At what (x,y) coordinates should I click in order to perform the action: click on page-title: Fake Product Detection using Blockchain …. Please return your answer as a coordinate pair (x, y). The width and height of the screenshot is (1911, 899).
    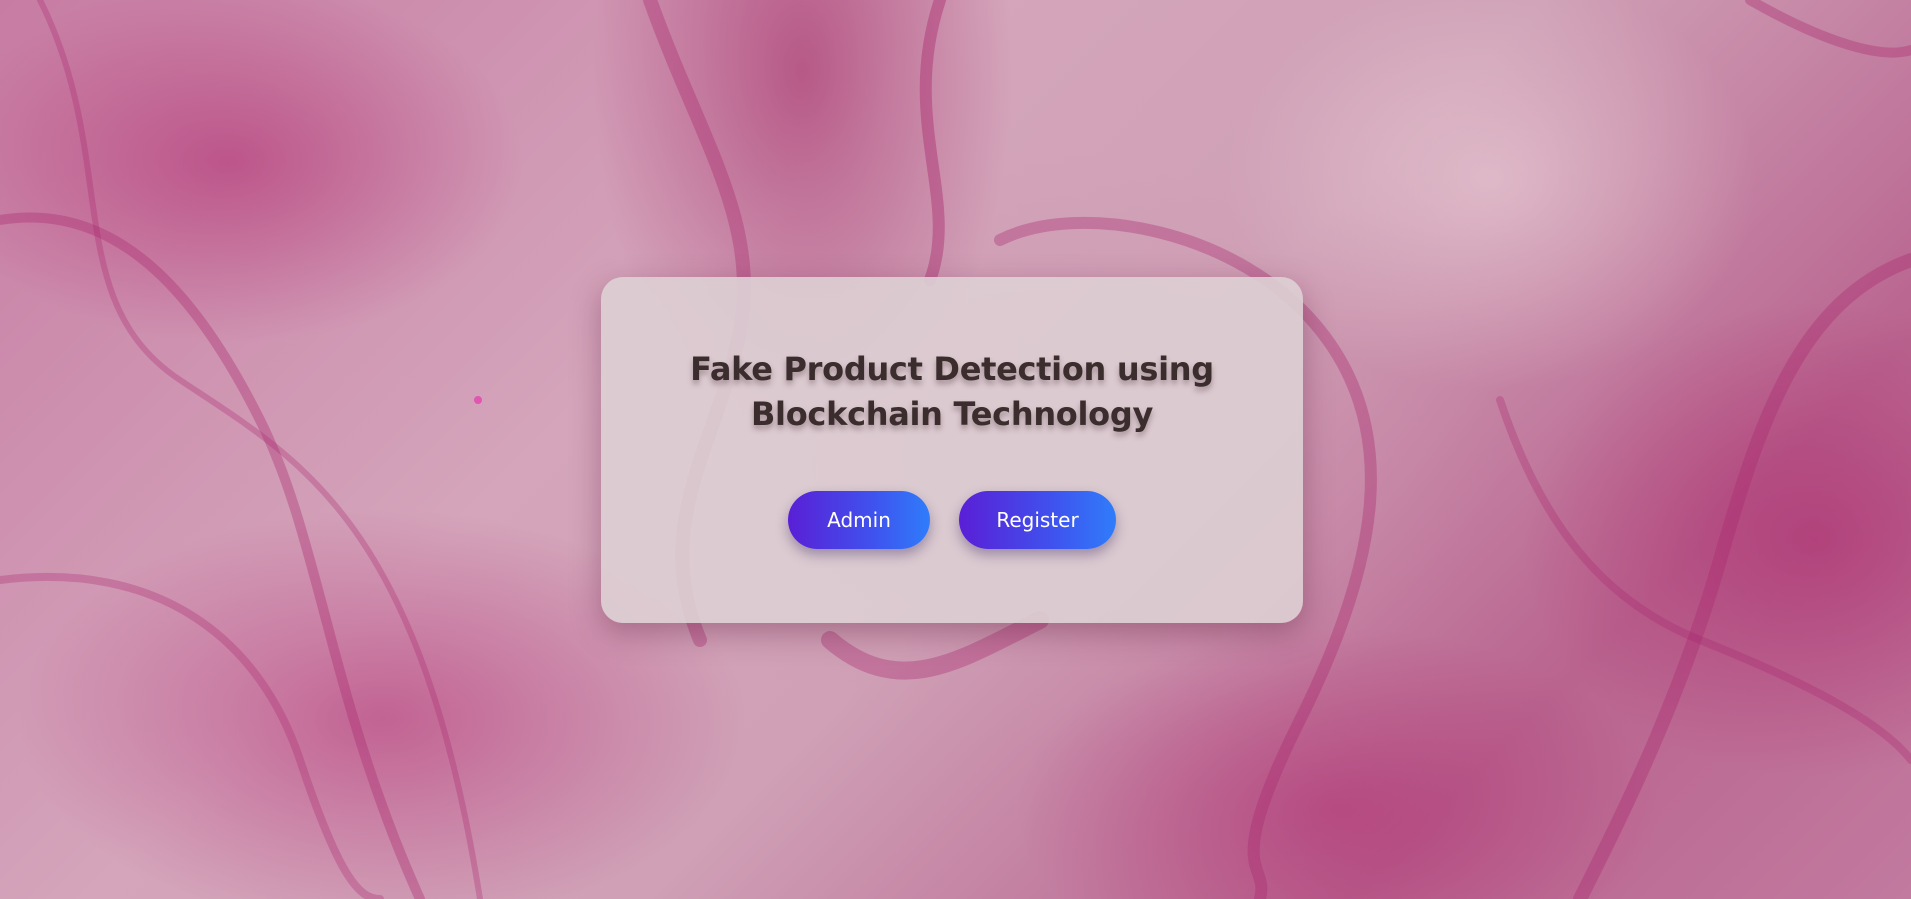
    Looking at the image, I should click on (952, 392).